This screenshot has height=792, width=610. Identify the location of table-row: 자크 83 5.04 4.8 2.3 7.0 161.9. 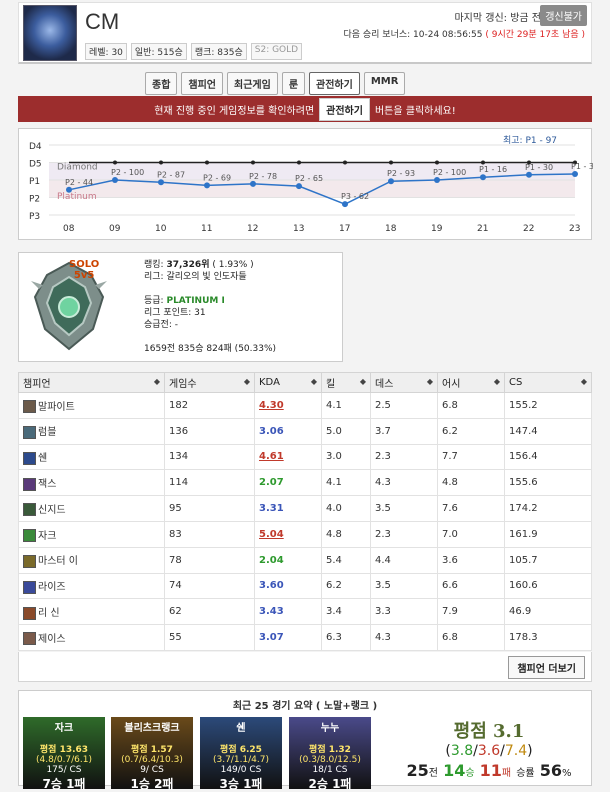
(305, 534).